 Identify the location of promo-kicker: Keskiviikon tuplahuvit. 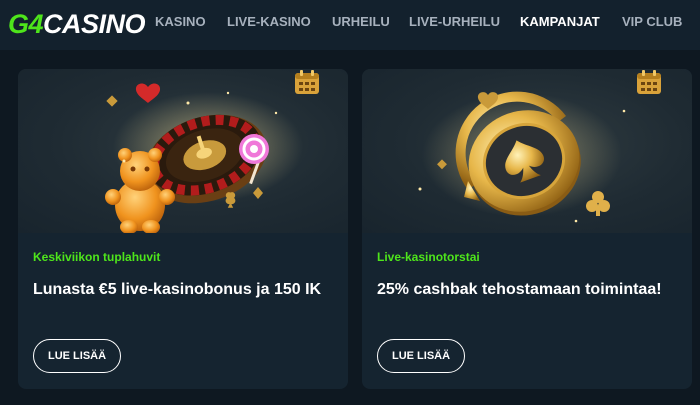
(97, 257).